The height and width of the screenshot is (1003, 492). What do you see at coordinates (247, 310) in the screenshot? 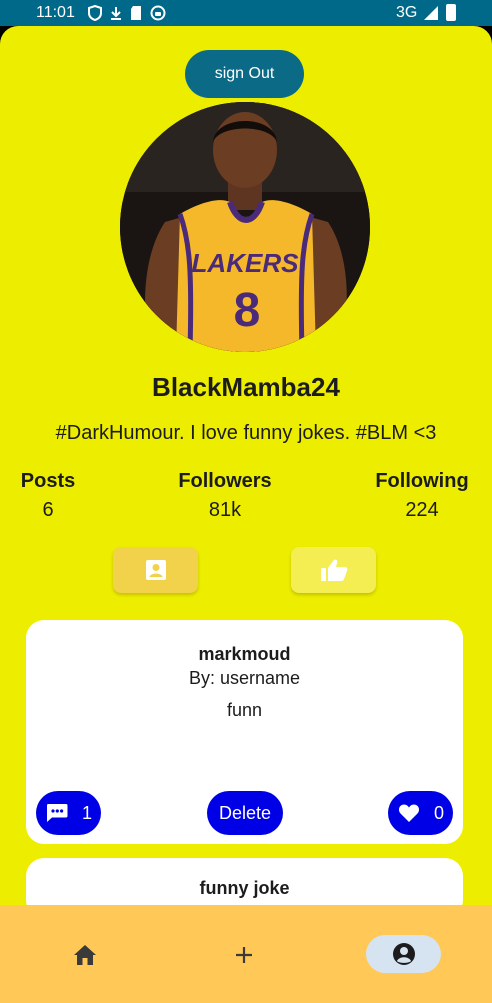
I see `jersey-number: 8` at bounding box center [247, 310].